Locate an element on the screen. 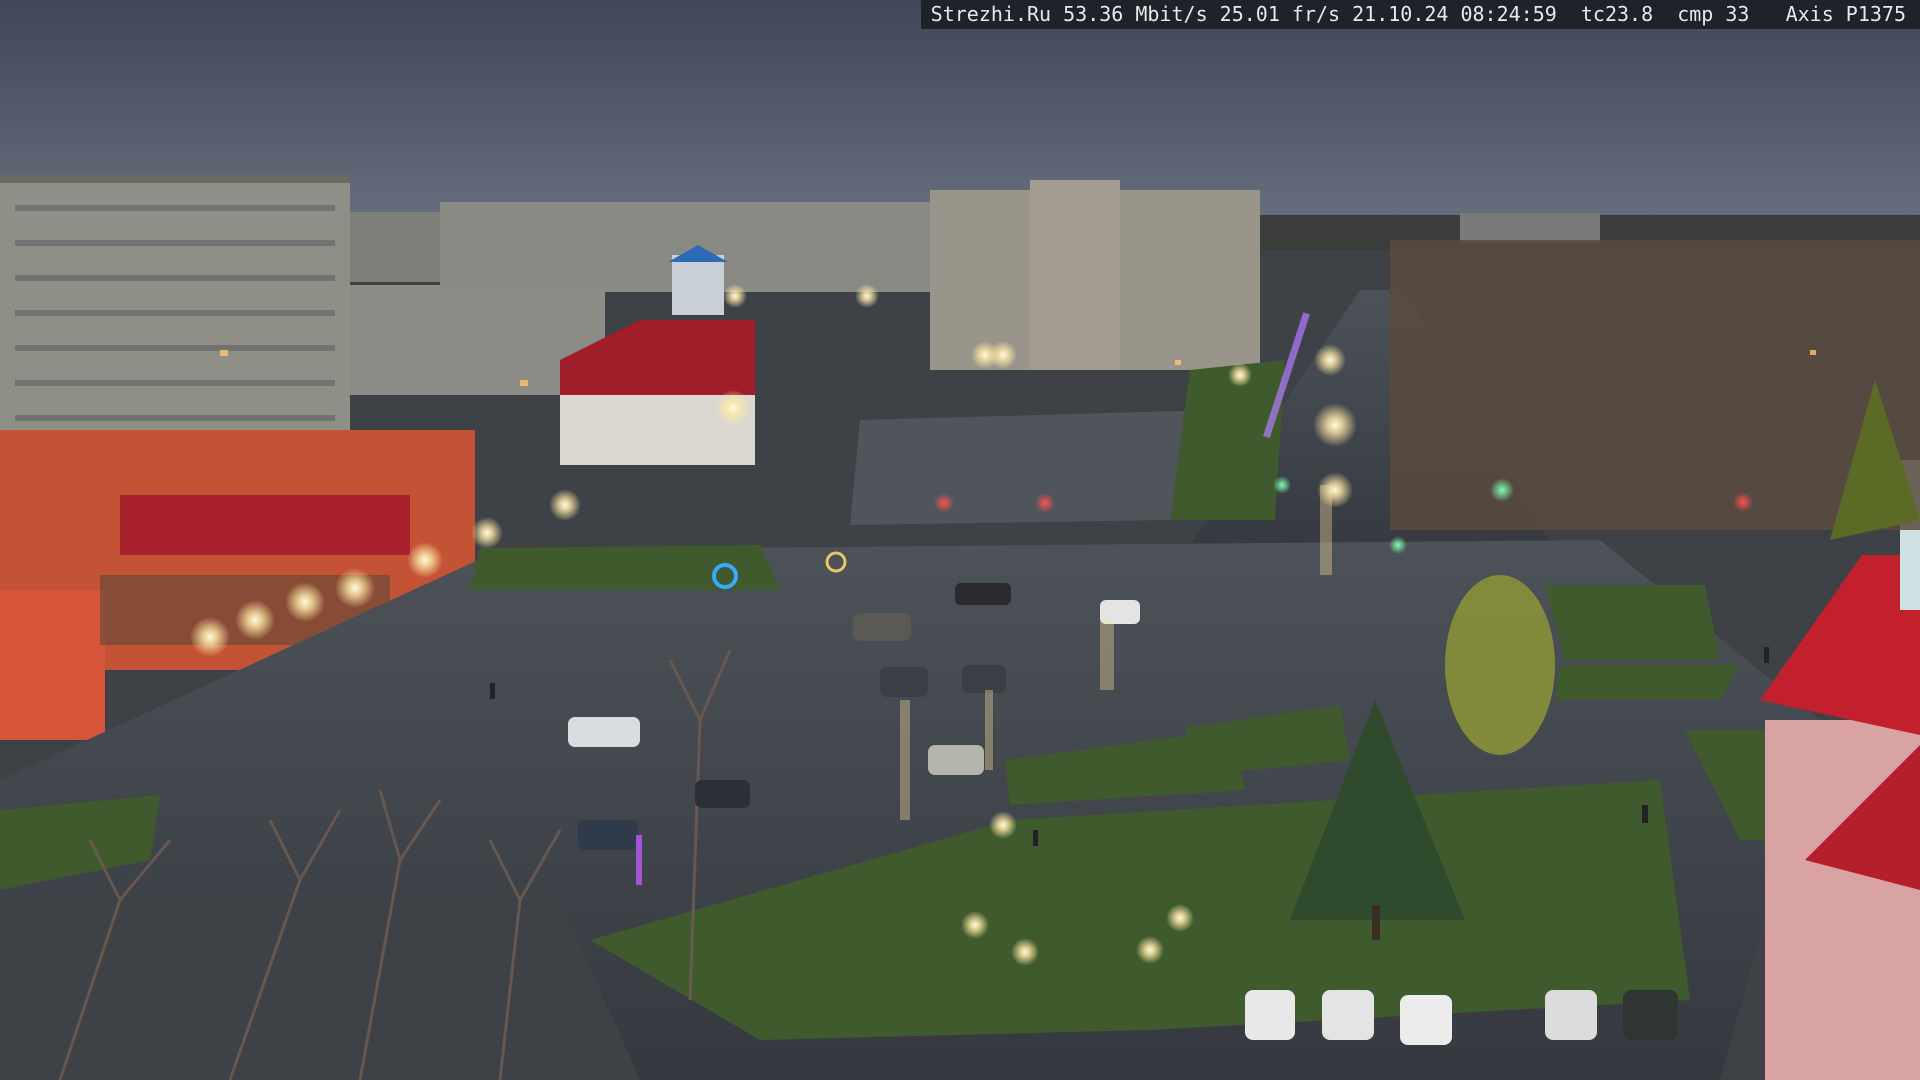 The image size is (1920, 1080). right-forest is located at coordinates (1655, 385).